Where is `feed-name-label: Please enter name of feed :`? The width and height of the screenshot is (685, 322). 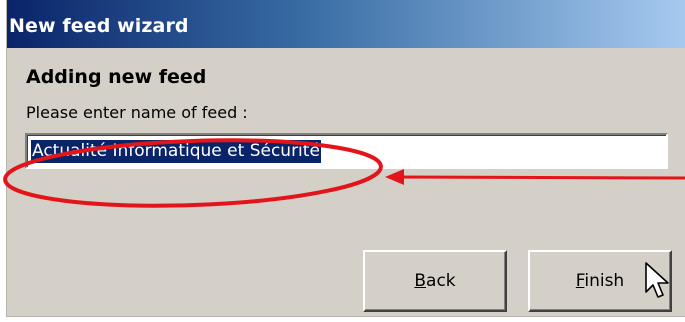 feed-name-label: Please enter name of feed : is located at coordinates (137, 112).